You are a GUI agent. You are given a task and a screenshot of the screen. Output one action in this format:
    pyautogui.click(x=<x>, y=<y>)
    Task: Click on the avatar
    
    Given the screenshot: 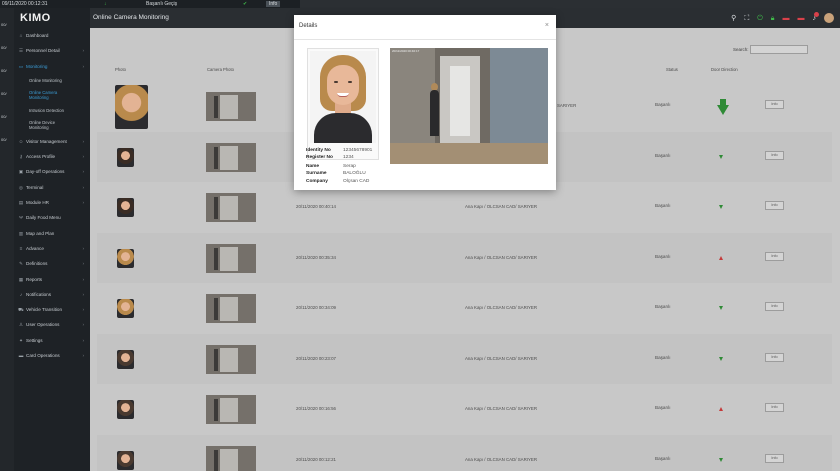 What is the action you would take?
    pyautogui.click(x=829, y=18)
    